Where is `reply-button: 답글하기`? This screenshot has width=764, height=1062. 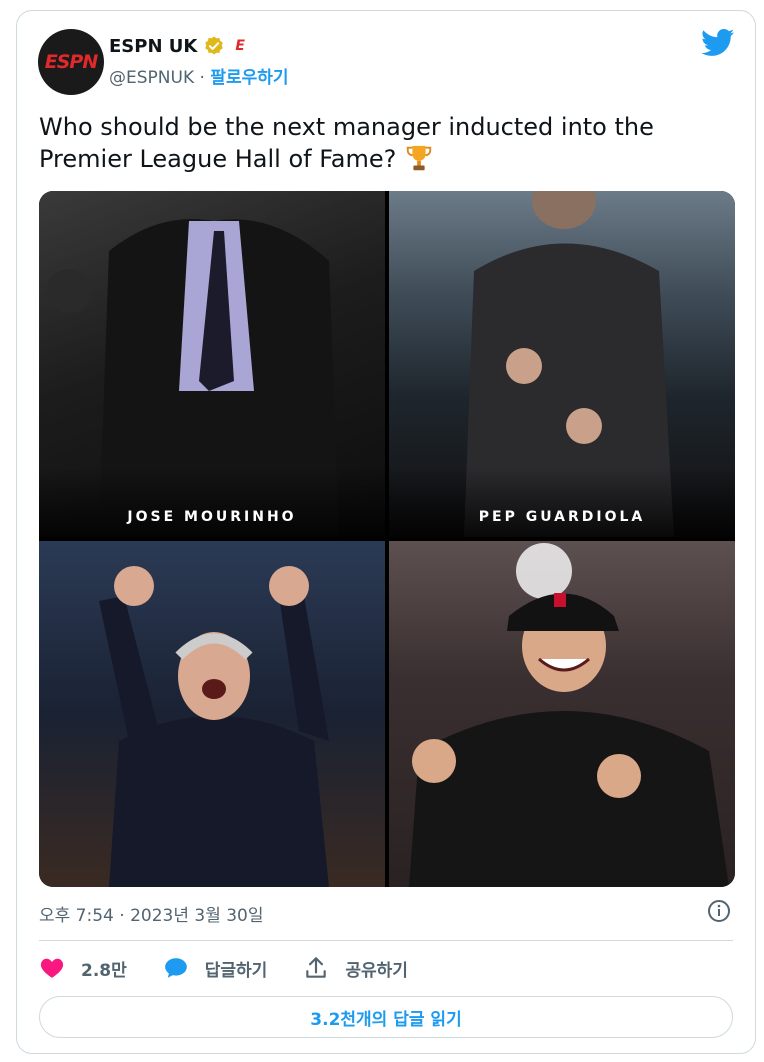
reply-button: 답글하기 is located at coordinates (215, 968).